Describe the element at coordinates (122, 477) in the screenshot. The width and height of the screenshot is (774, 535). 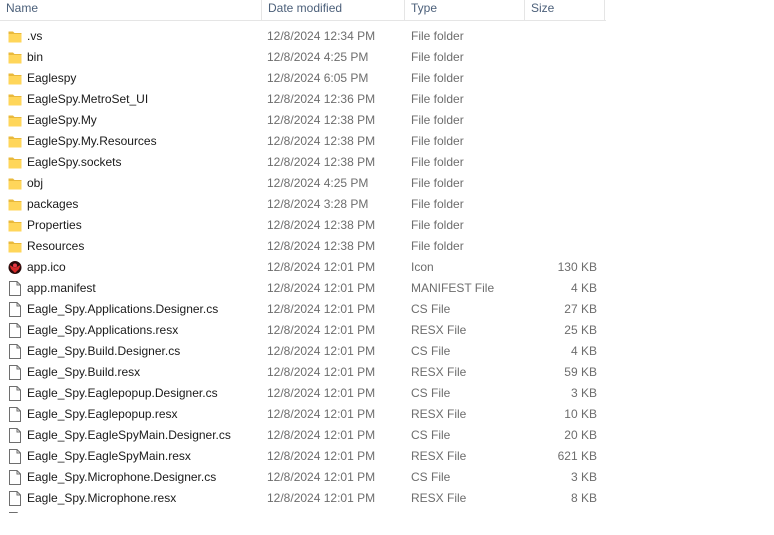
I see `file-name: Eagle_Spy.Microphone.Designer.cs` at that location.